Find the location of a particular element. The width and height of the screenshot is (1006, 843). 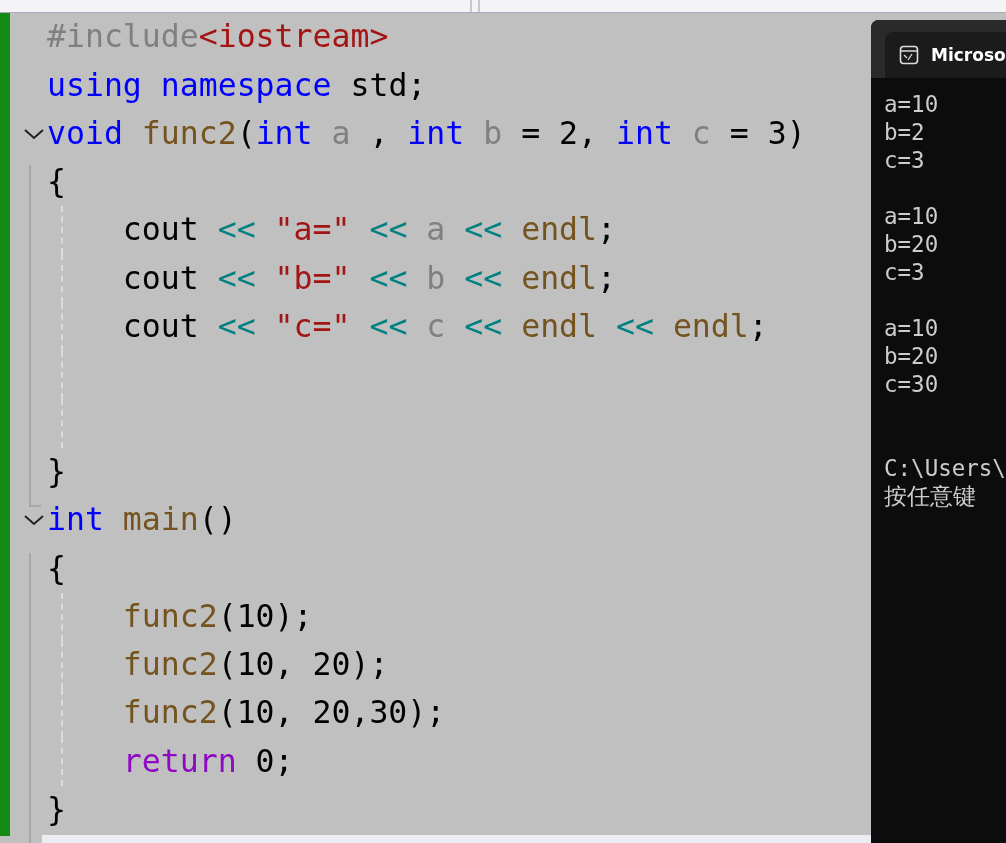

code-line: func2(10, 20); is located at coordinates (255, 665).